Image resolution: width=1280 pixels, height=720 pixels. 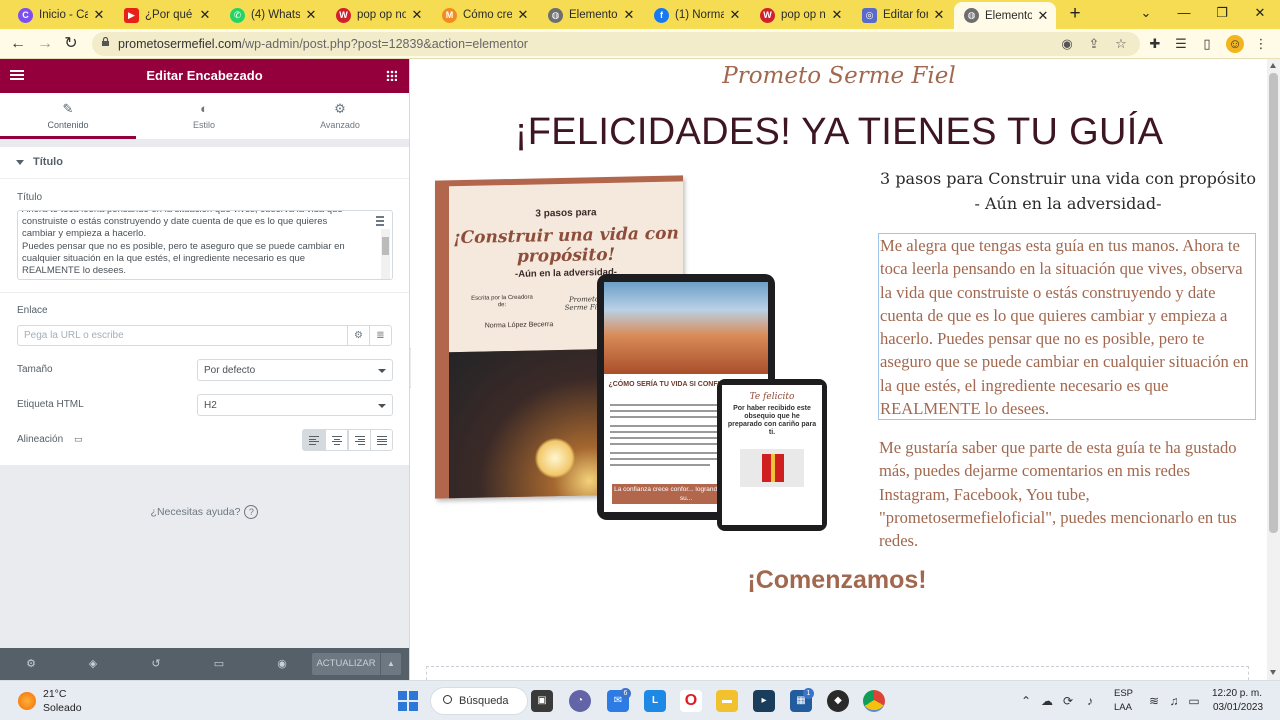 I want to click on history-icon: ↺, so click(x=156, y=664).